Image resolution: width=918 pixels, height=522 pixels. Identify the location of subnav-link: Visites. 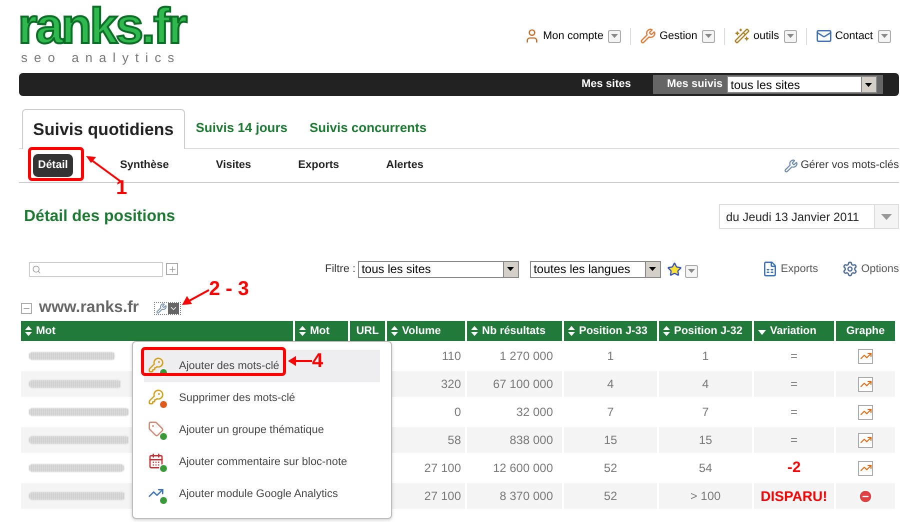
(234, 165).